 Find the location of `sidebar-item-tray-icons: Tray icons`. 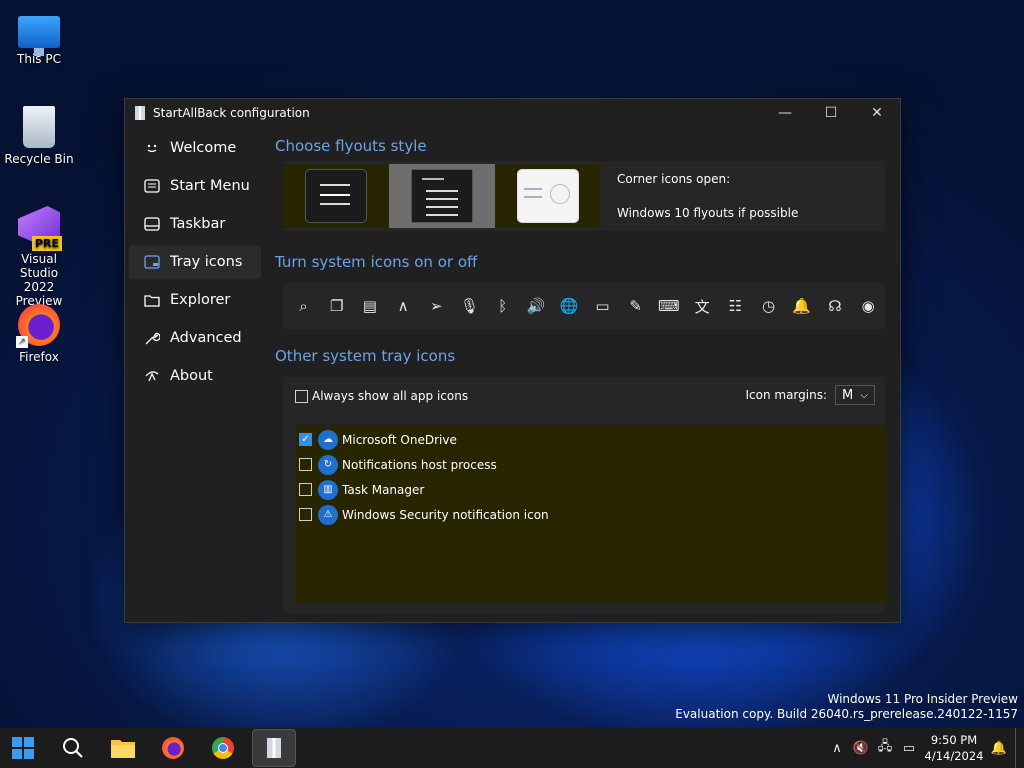

sidebar-item-tray-icons: Tray icons is located at coordinates (195, 262).